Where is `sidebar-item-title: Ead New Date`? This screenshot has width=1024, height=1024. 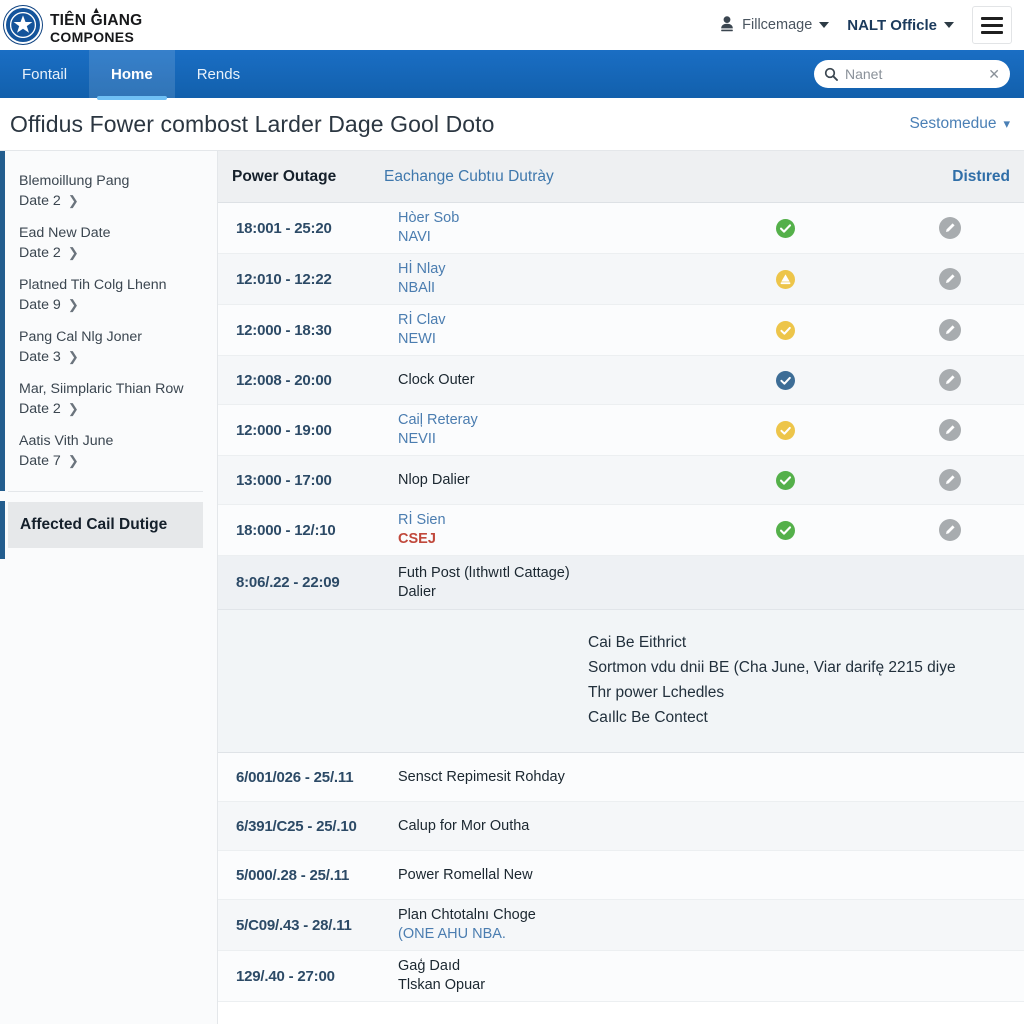
sidebar-item-title: Ead New Date is located at coordinates (65, 233).